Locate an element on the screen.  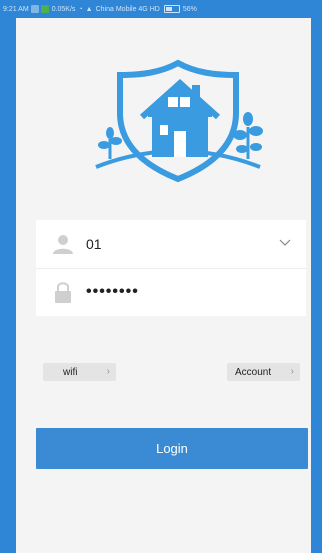
status-speed: 0.05K/s is located at coordinates (63, 9).